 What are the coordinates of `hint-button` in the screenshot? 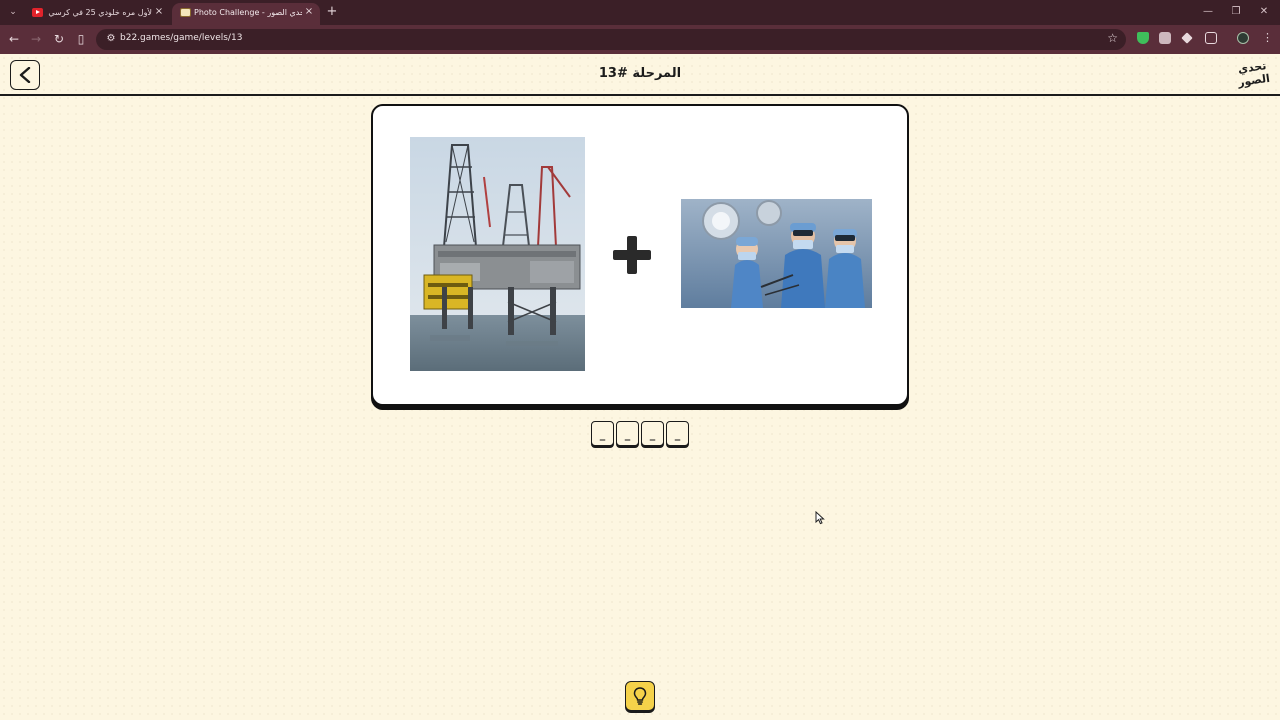 It's located at (640, 696).